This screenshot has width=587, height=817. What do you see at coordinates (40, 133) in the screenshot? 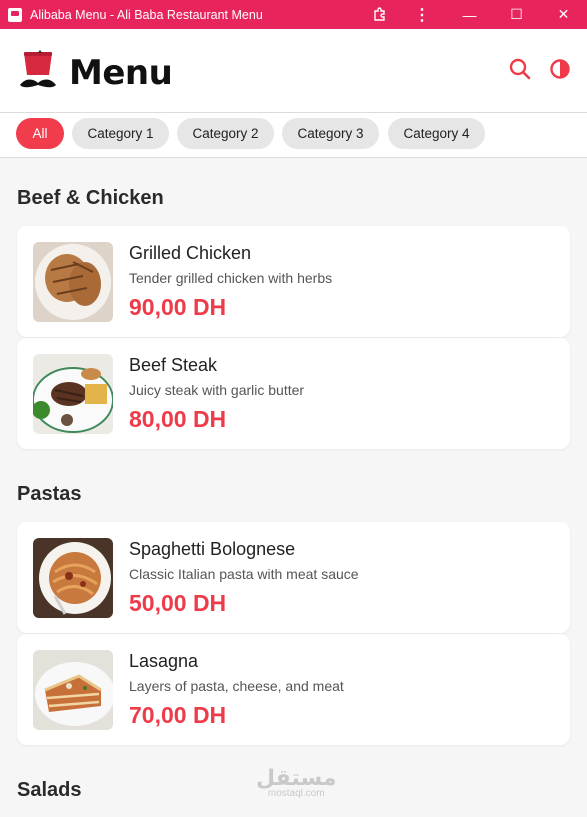
I see `category-chip-all: All` at bounding box center [40, 133].